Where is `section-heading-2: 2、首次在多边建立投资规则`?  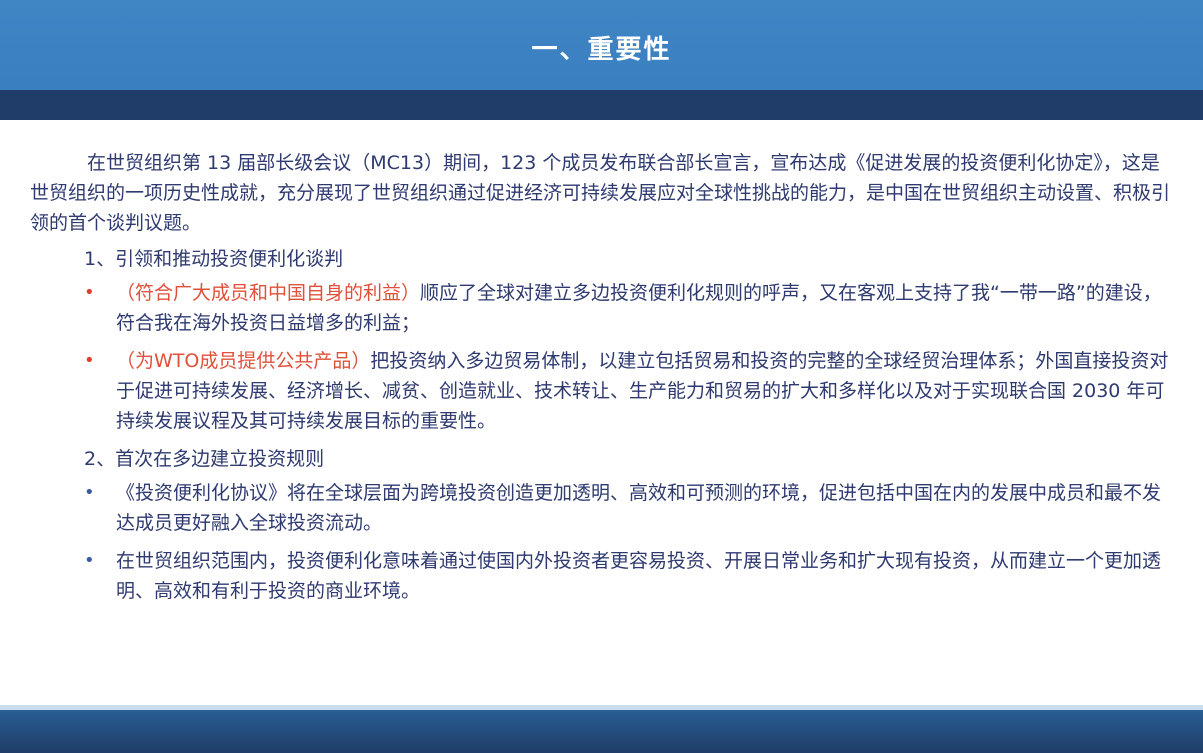
section-heading-2: 2、首次在多边建立投资规则 is located at coordinates (204, 459).